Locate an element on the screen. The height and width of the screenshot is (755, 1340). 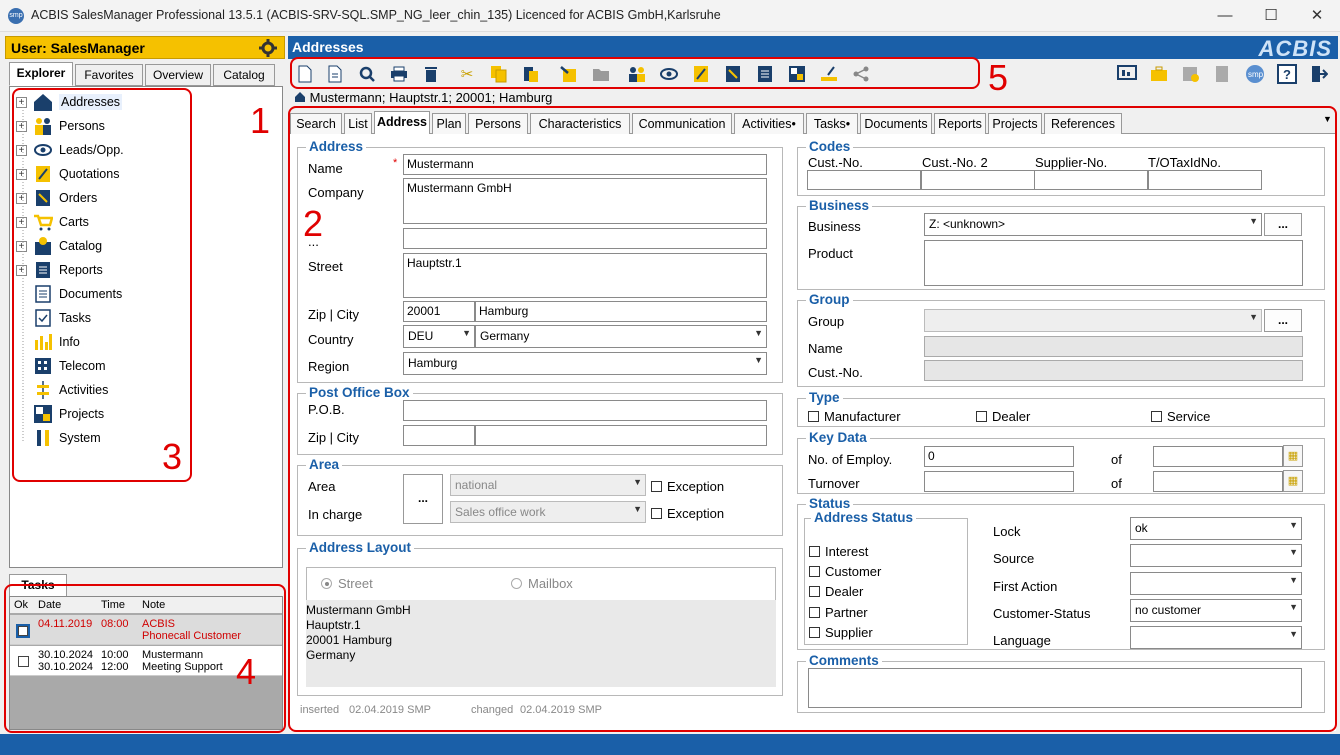
help-icon: ? is located at coordinates (1287, 74).